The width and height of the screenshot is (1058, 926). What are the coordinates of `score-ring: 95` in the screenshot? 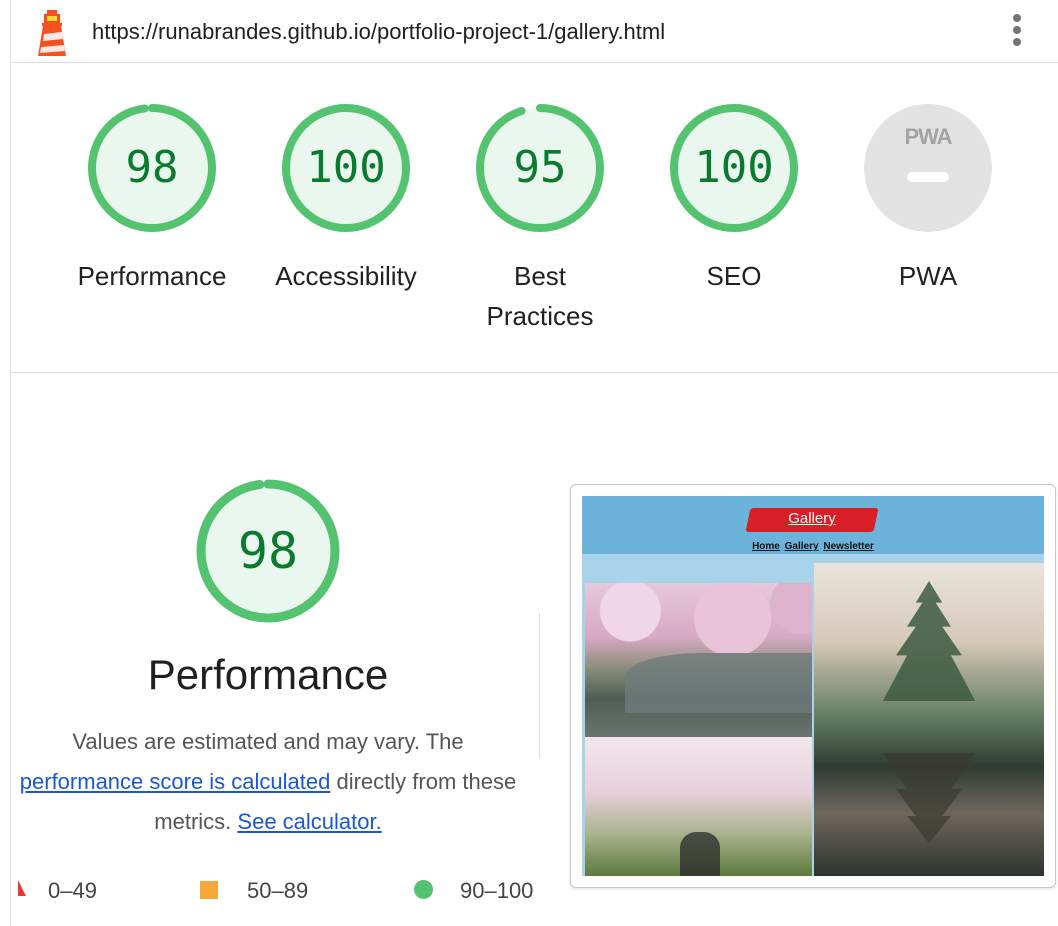 It's located at (540, 168).